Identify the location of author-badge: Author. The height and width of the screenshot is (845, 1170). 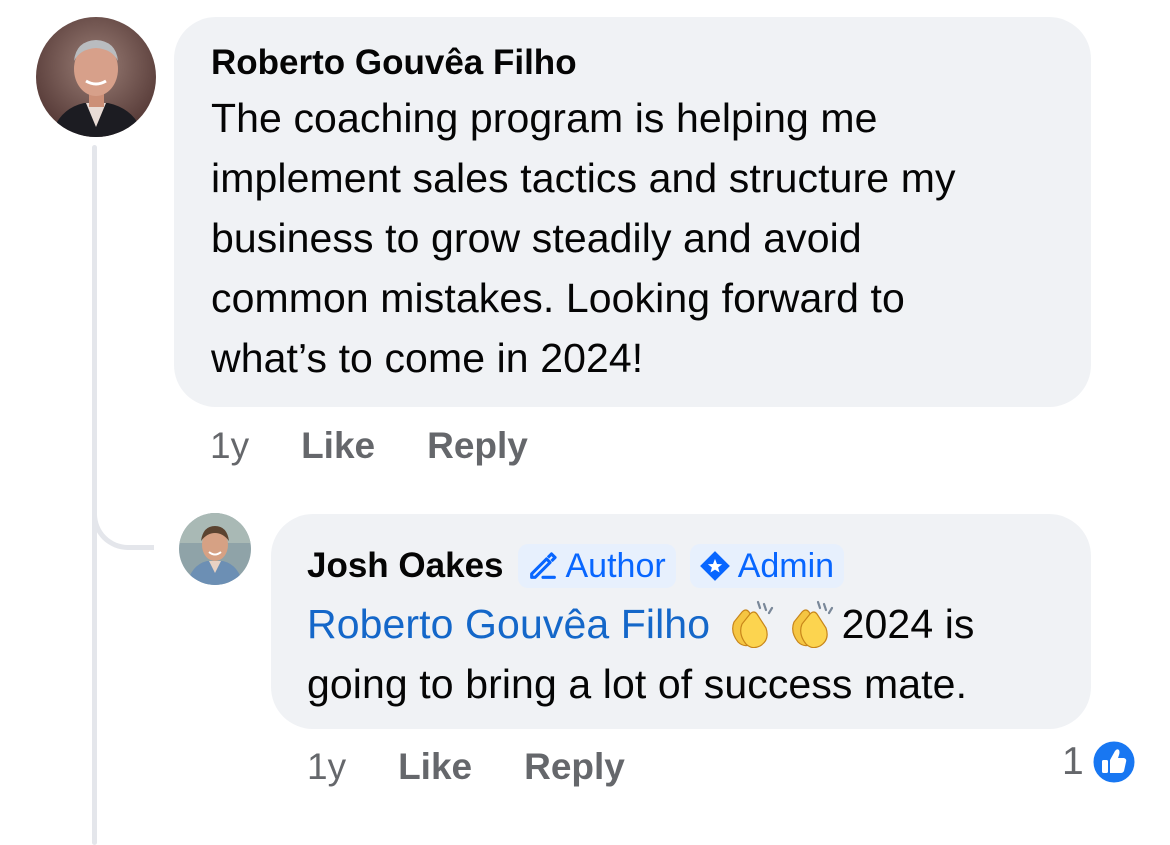
(596, 566).